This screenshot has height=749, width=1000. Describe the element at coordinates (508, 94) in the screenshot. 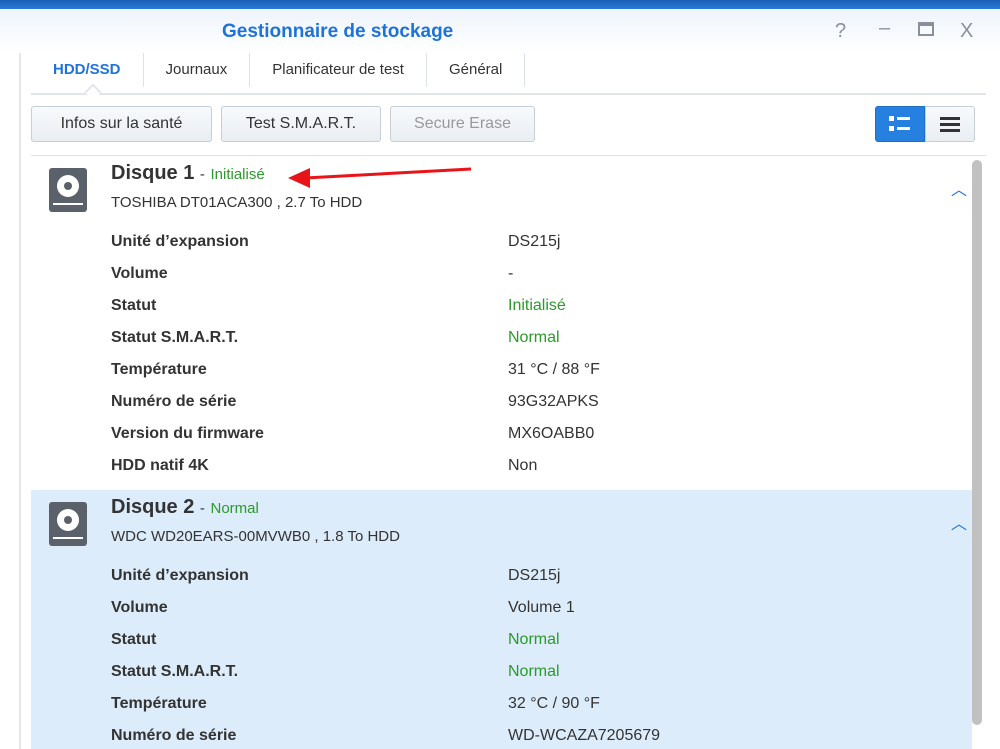

I see `tab-divider` at that location.